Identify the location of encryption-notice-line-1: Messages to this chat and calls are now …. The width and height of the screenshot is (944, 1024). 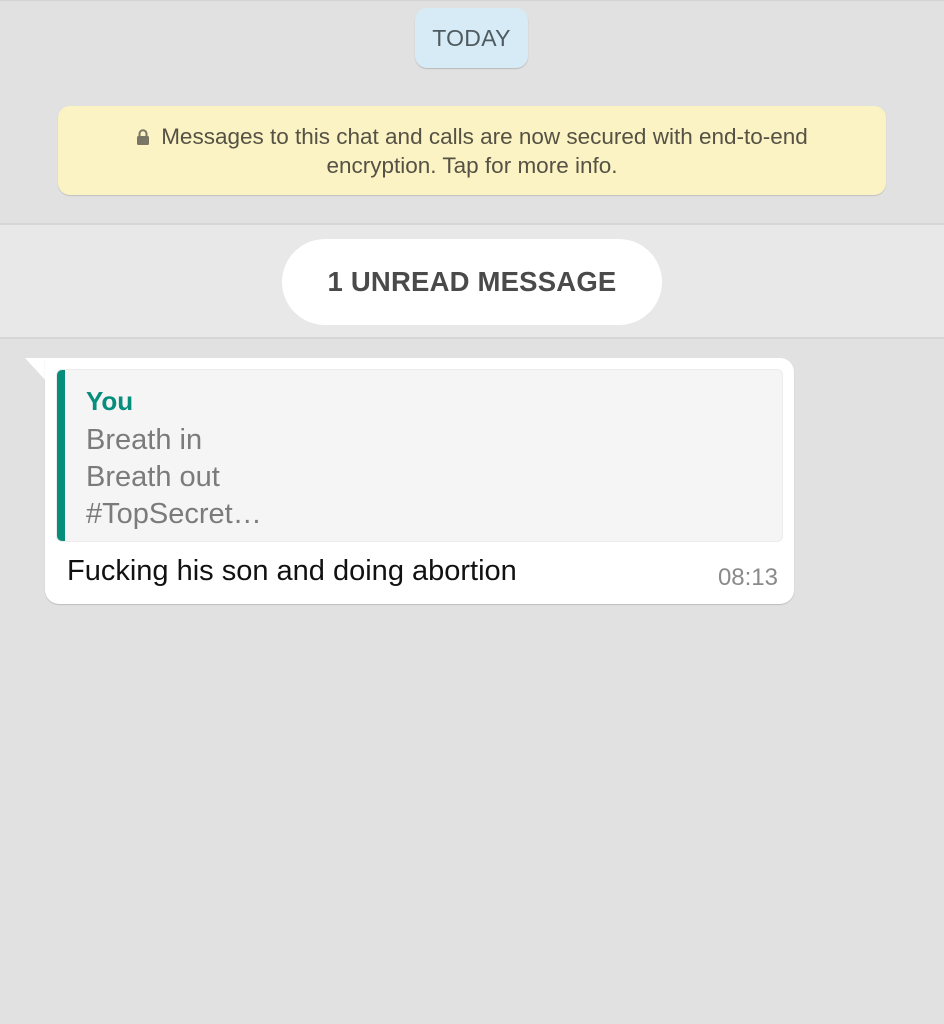
(484, 136).